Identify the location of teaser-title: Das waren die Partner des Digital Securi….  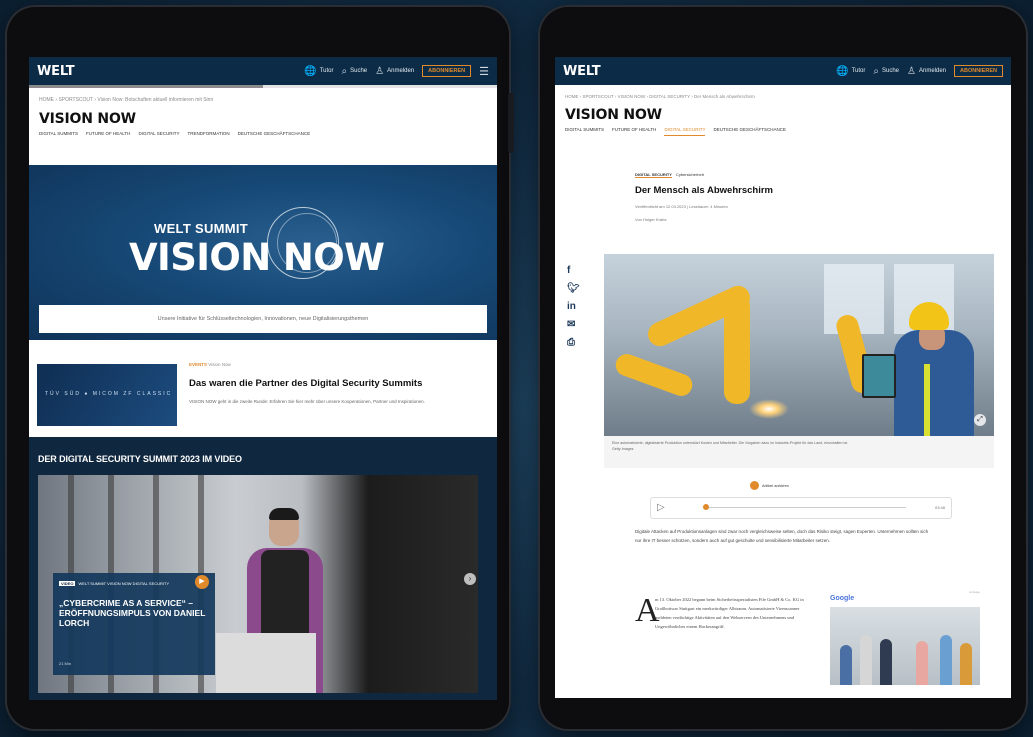
(305, 383).